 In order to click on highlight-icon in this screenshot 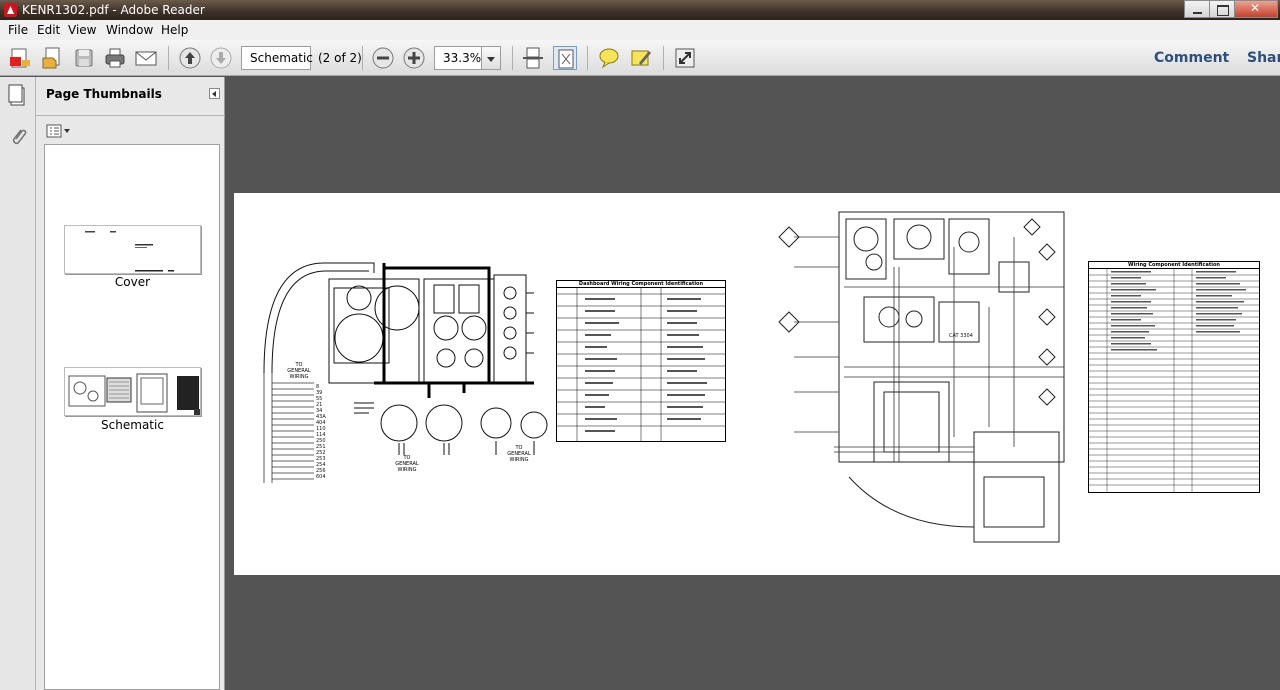, I will do `click(641, 58)`.